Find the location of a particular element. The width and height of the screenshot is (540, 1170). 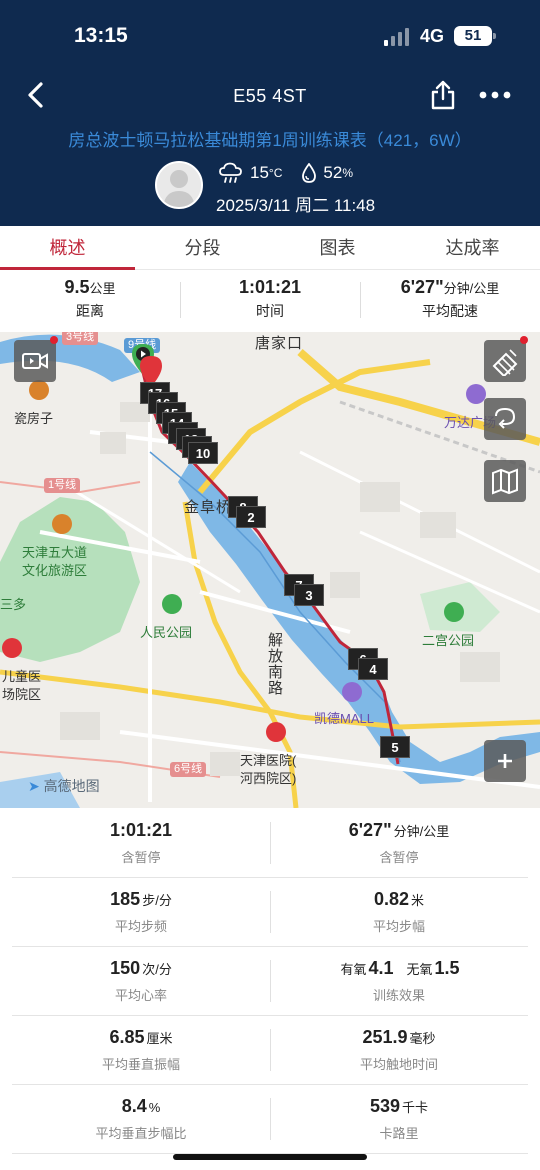

stat-row: 1:01:21 含暂停 6'27" 分钟/公里 含暂停 is located at coordinates (270, 844).